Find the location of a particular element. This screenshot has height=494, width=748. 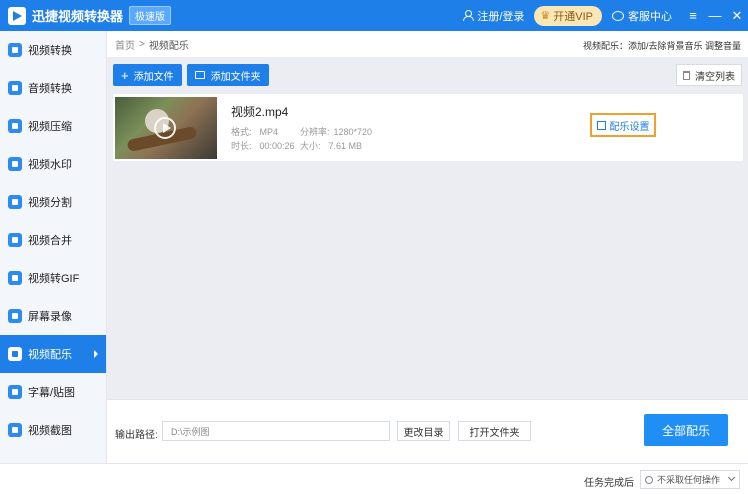

sidebar-item-label: 视频压缩 is located at coordinates (50, 127).